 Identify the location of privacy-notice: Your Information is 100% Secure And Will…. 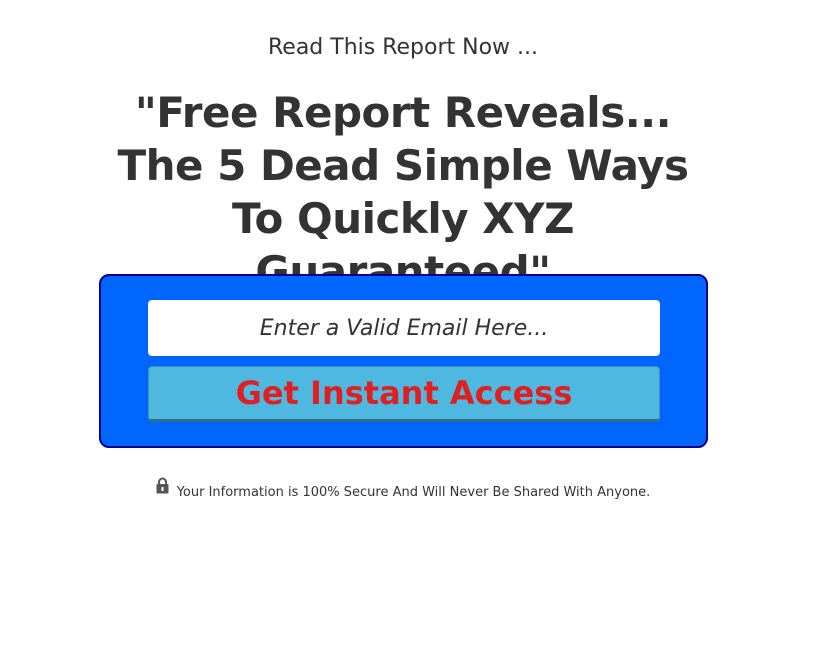
(403, 491).